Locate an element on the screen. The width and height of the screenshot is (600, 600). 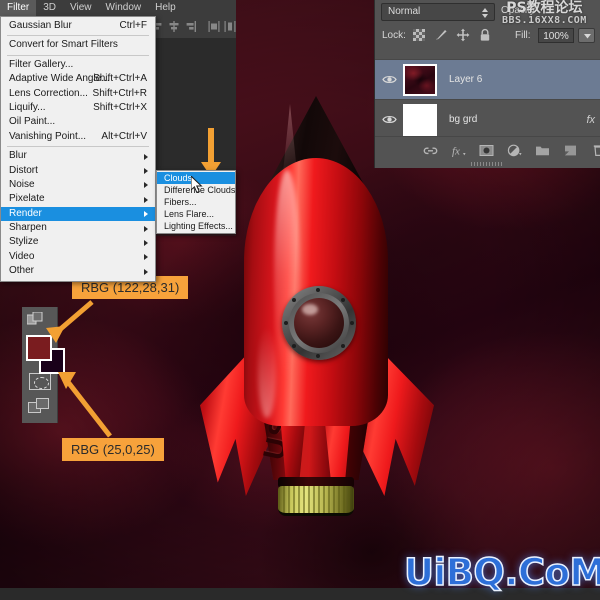
table-row: bg grd fx is located at coordinates (487, 118).